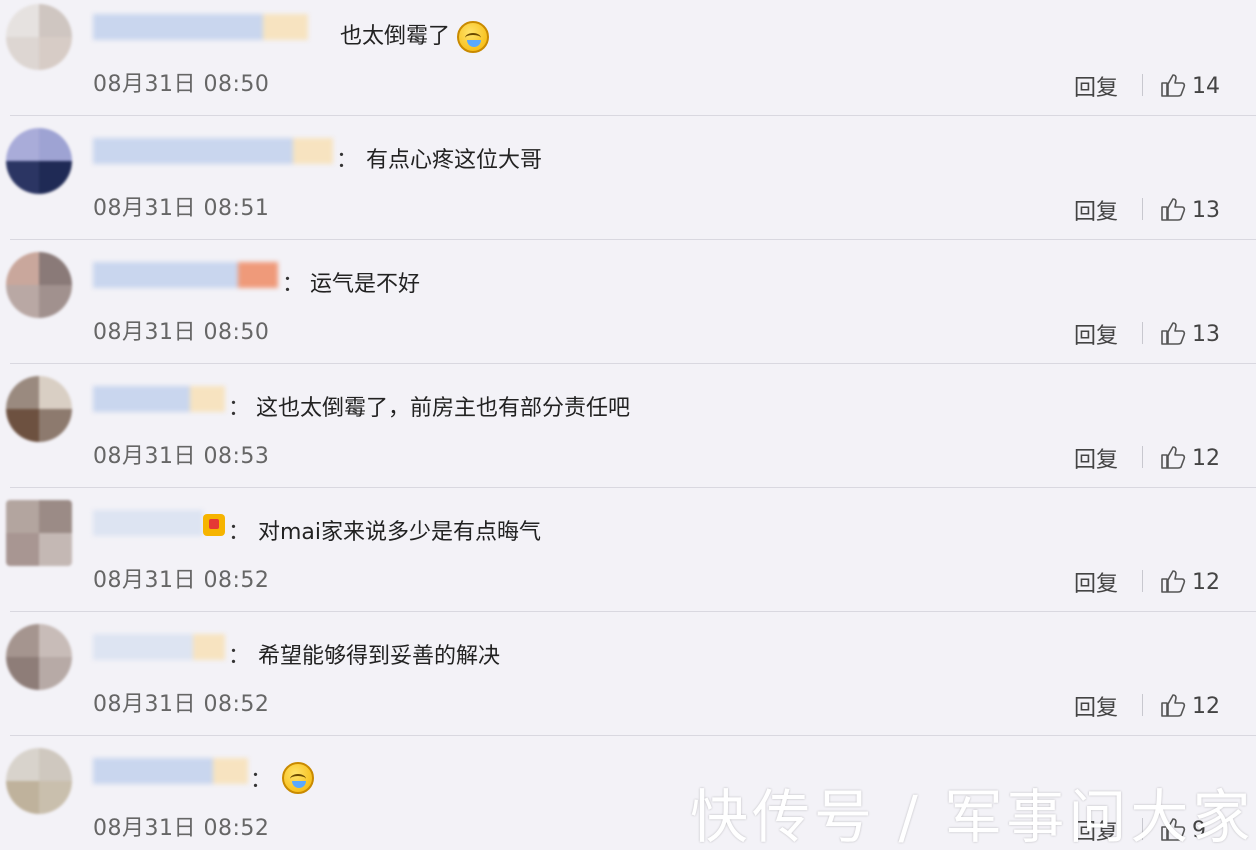 Image resolution: width=1256 pixels, height=850 pixels. I want to click on comment-text: 对mai家来说多少是有点晦气, so click(400, 532).